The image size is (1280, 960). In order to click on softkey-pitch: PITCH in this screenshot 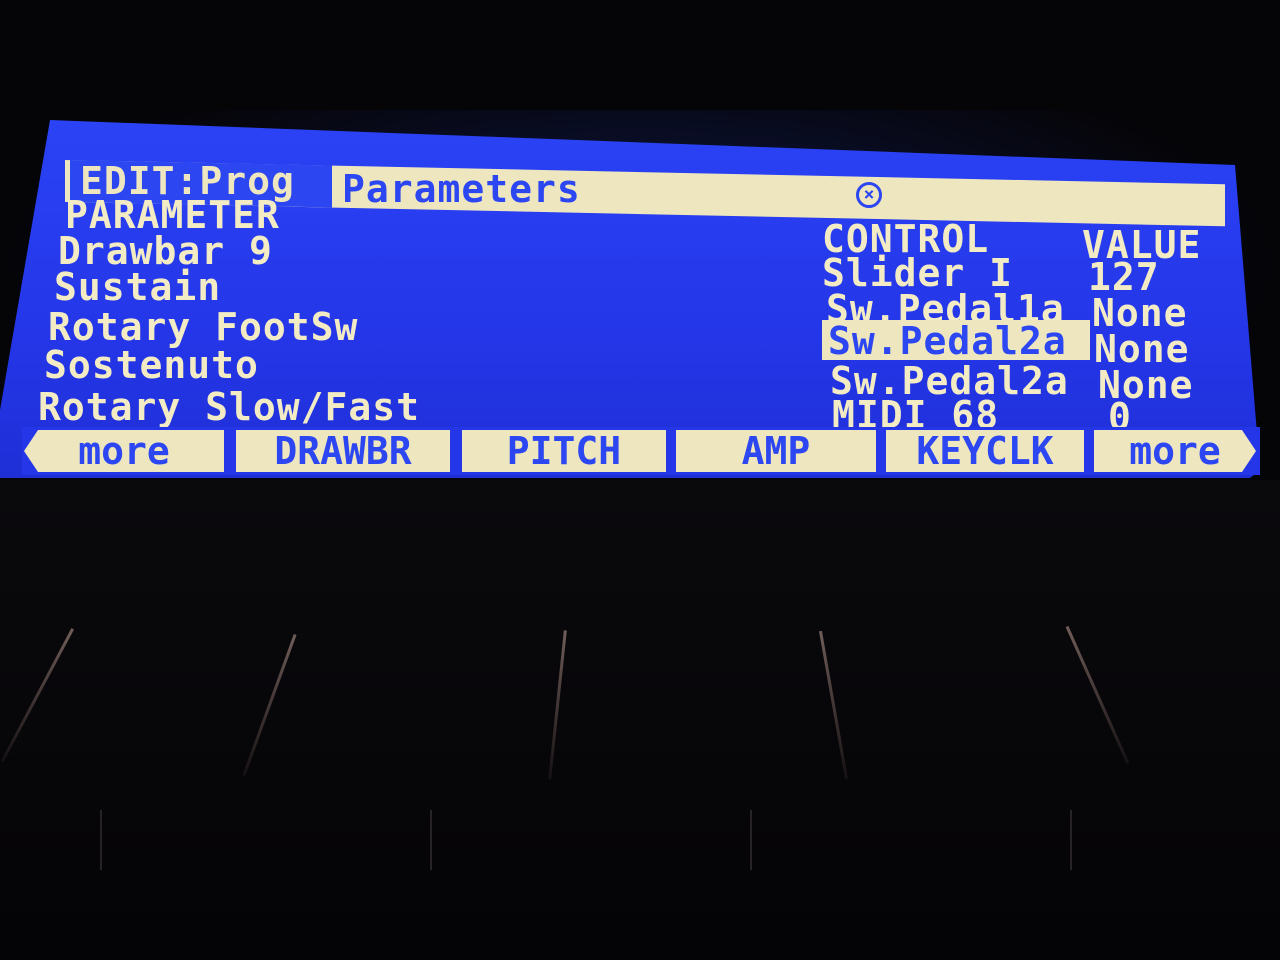, I will do `click(564, 451)`.